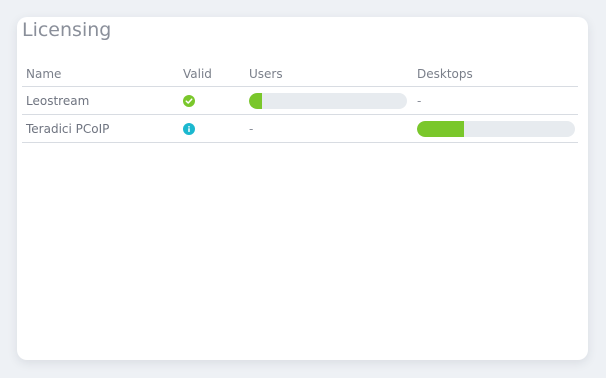  I want to click on desktops-cell, so click(496, 128).